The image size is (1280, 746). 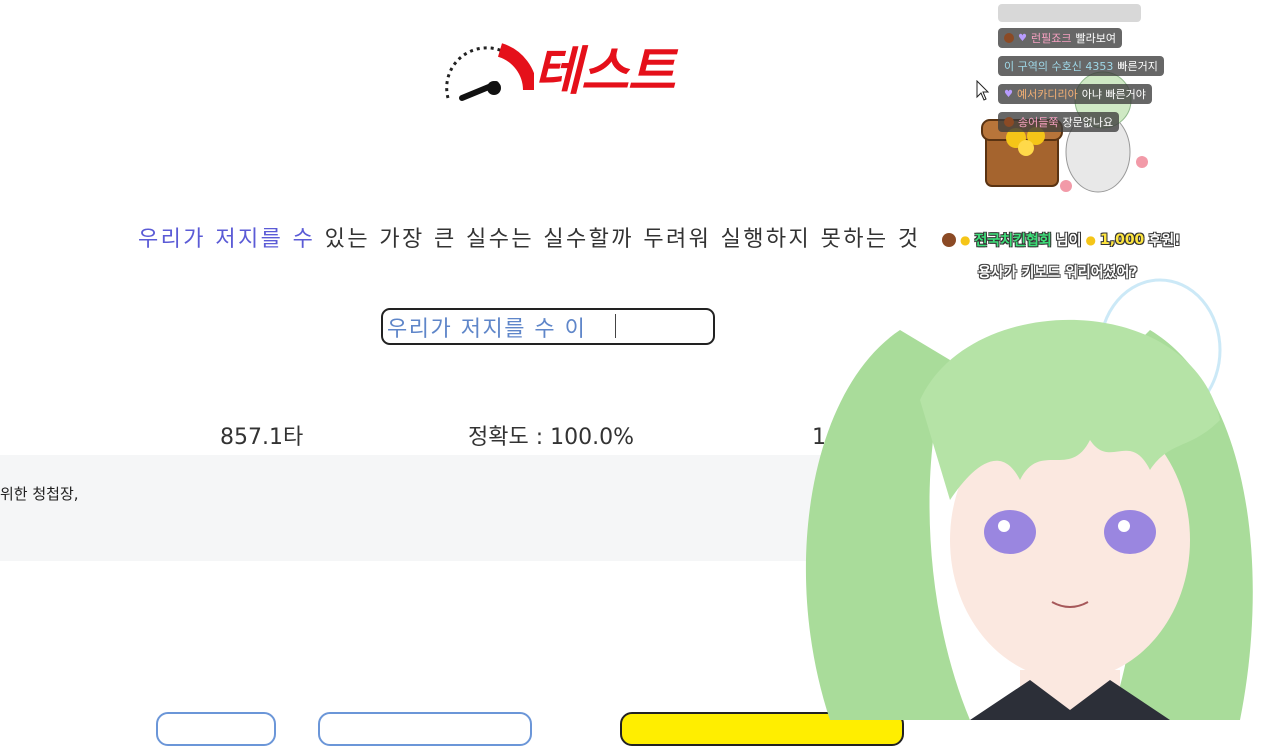 I want to click on donor-suffix: 님이, so click(x=1068, y=241).